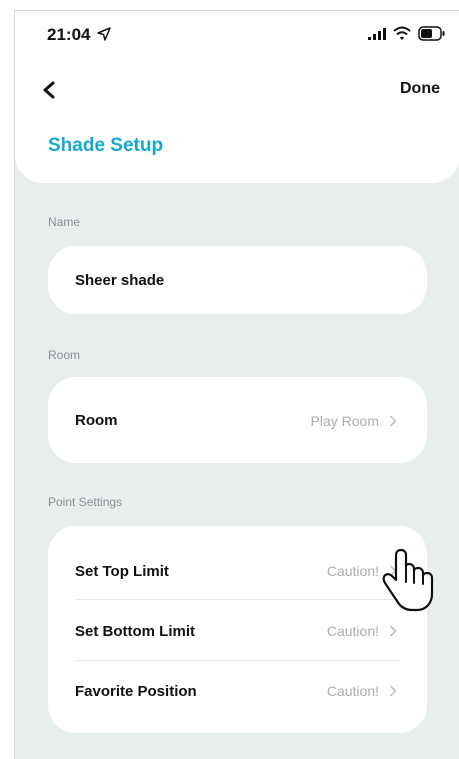 The image size is (459, 759). What do you see at coordinates (135, 631) in the screenshot?
I see `row-title: Set Bottom Limit` at bounding box center [135, 631].